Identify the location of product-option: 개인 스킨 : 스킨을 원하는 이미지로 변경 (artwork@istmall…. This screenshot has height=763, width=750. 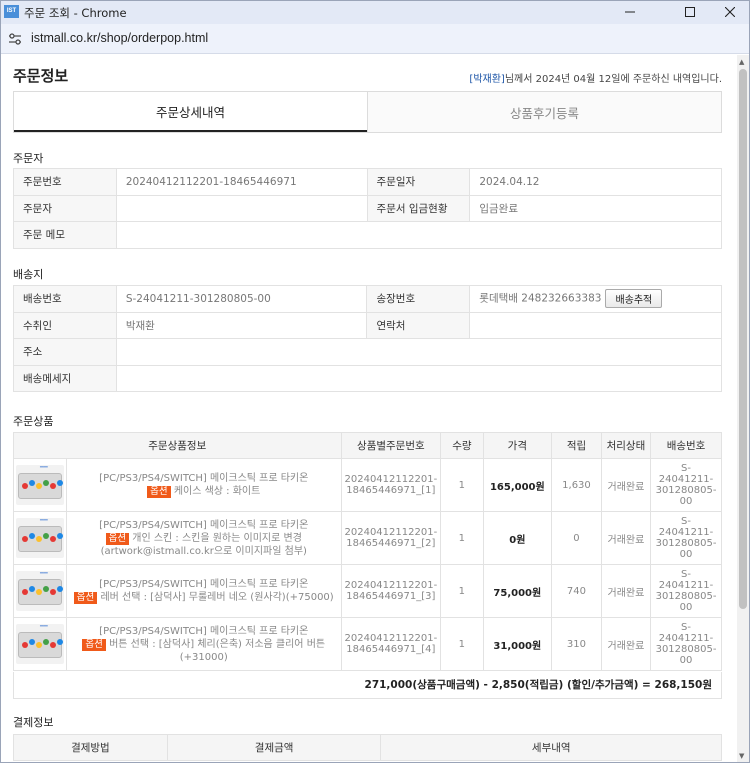
(203, 544).